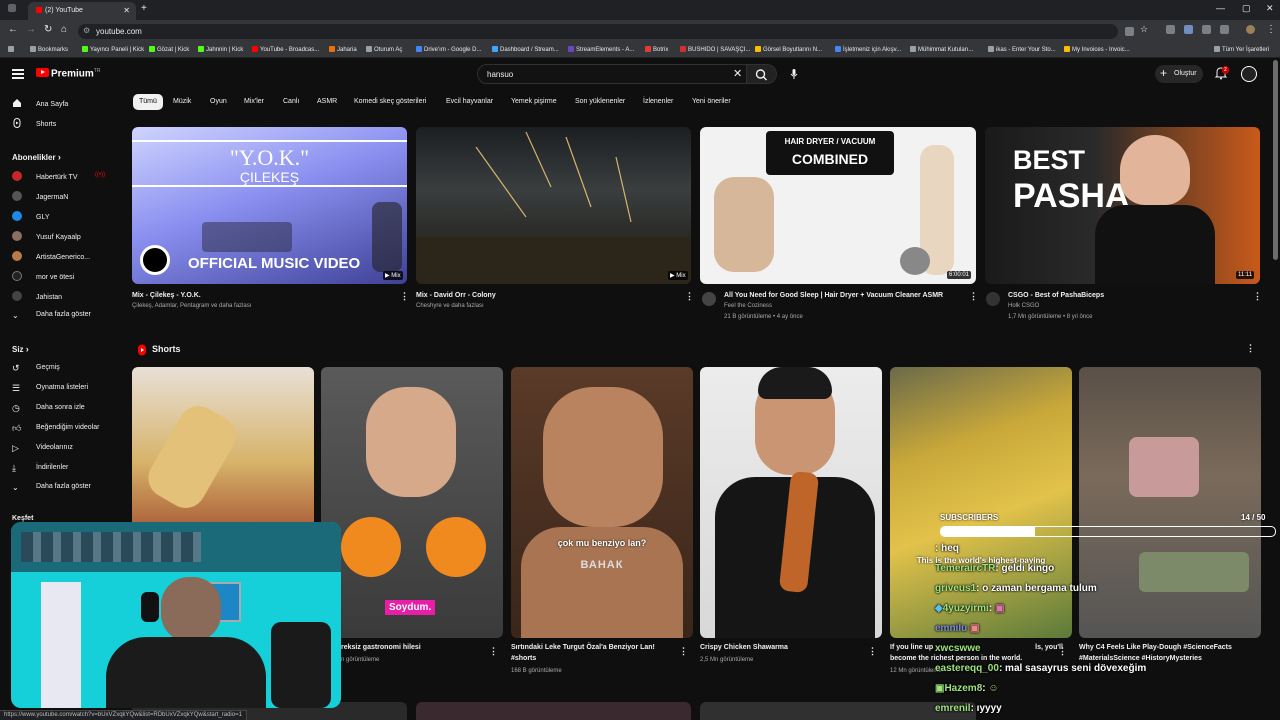 This screenshot has height=720, width=1280. I want to click on clear-search-icon: ✕, so click(737, 73).